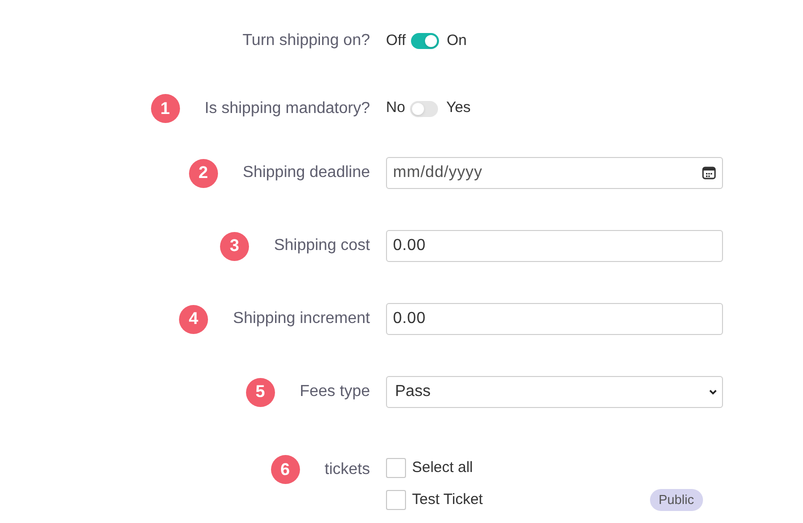  Describe the element at coordinates (456, 40) in the screenshot. I see `on-label: On` at that location.